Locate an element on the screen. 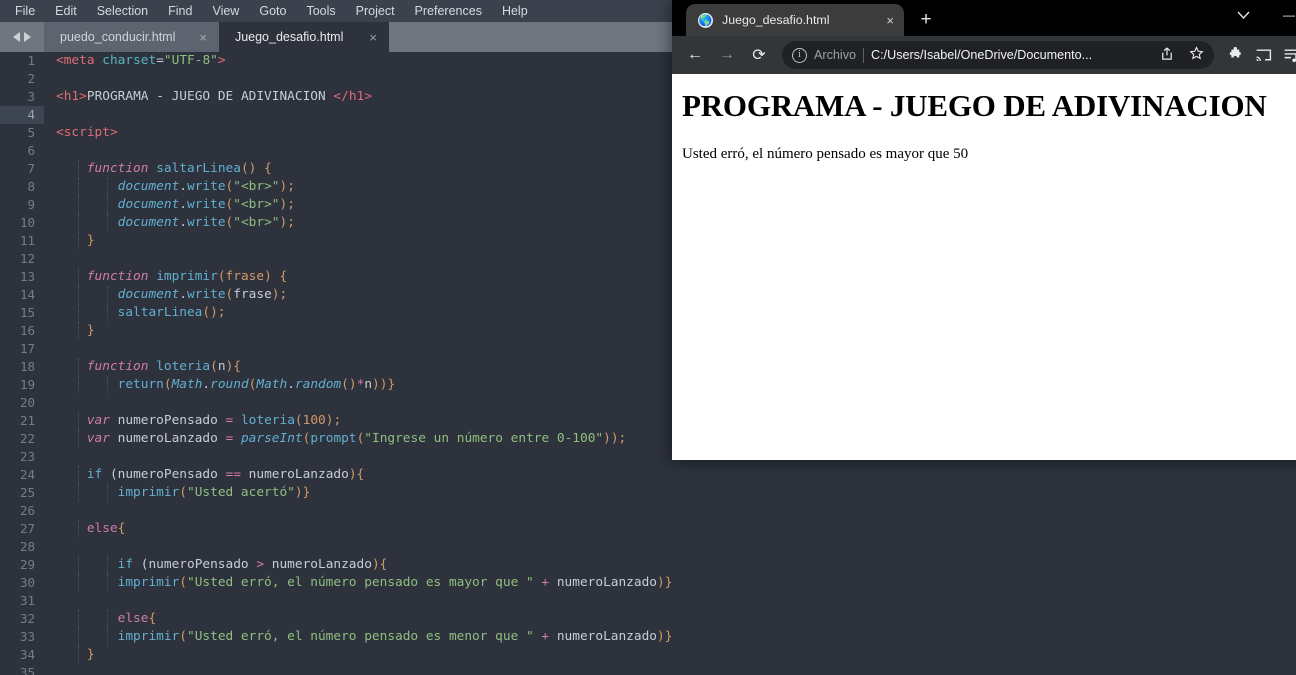  line-number: 27 is located at coordinates (27, 528).